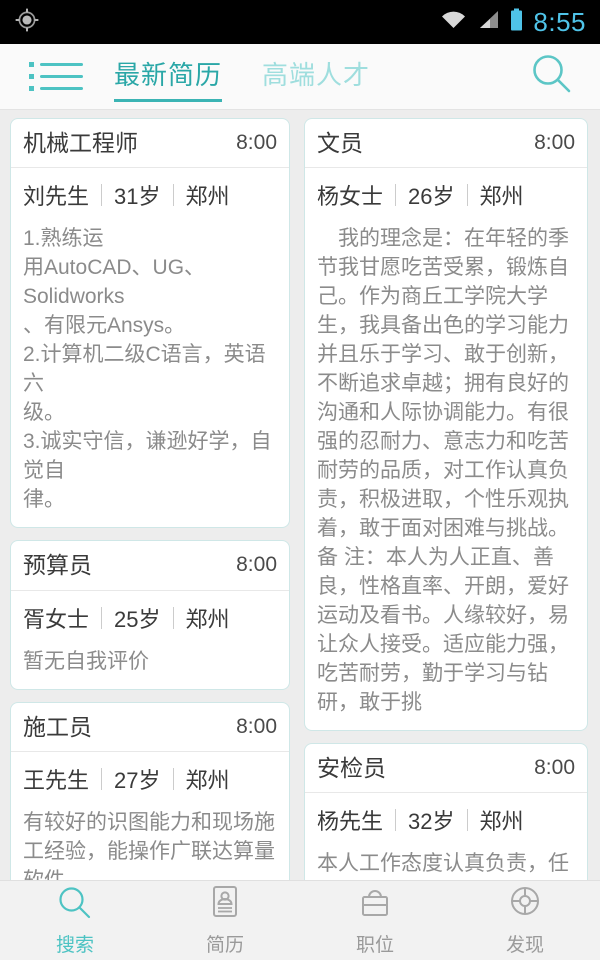  What do you see at coordinates (137, 780) in the screenshot?
I see `resume-person-age: 27岁` at bounding box center [137, 780].